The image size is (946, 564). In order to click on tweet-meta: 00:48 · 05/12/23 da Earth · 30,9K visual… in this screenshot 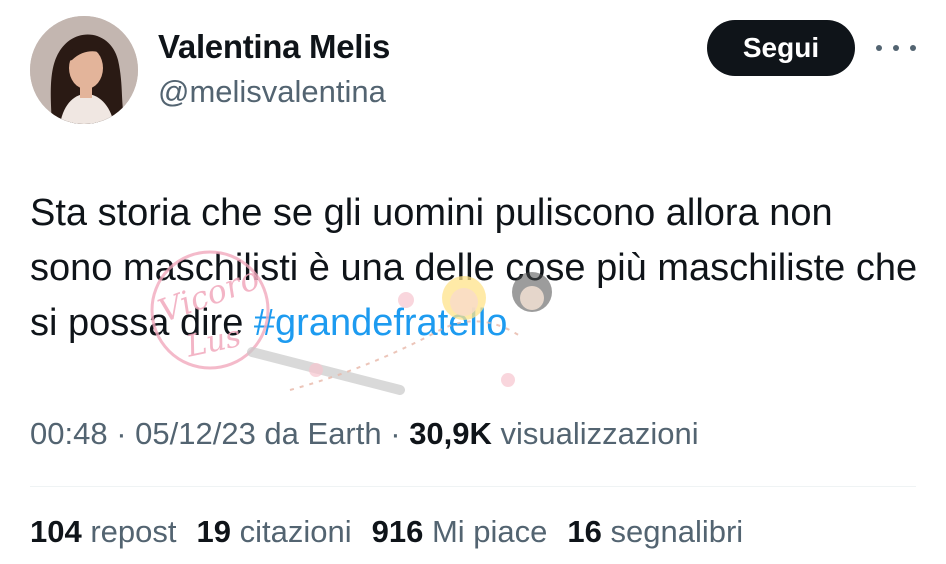, I will do `click(364, 434)`.